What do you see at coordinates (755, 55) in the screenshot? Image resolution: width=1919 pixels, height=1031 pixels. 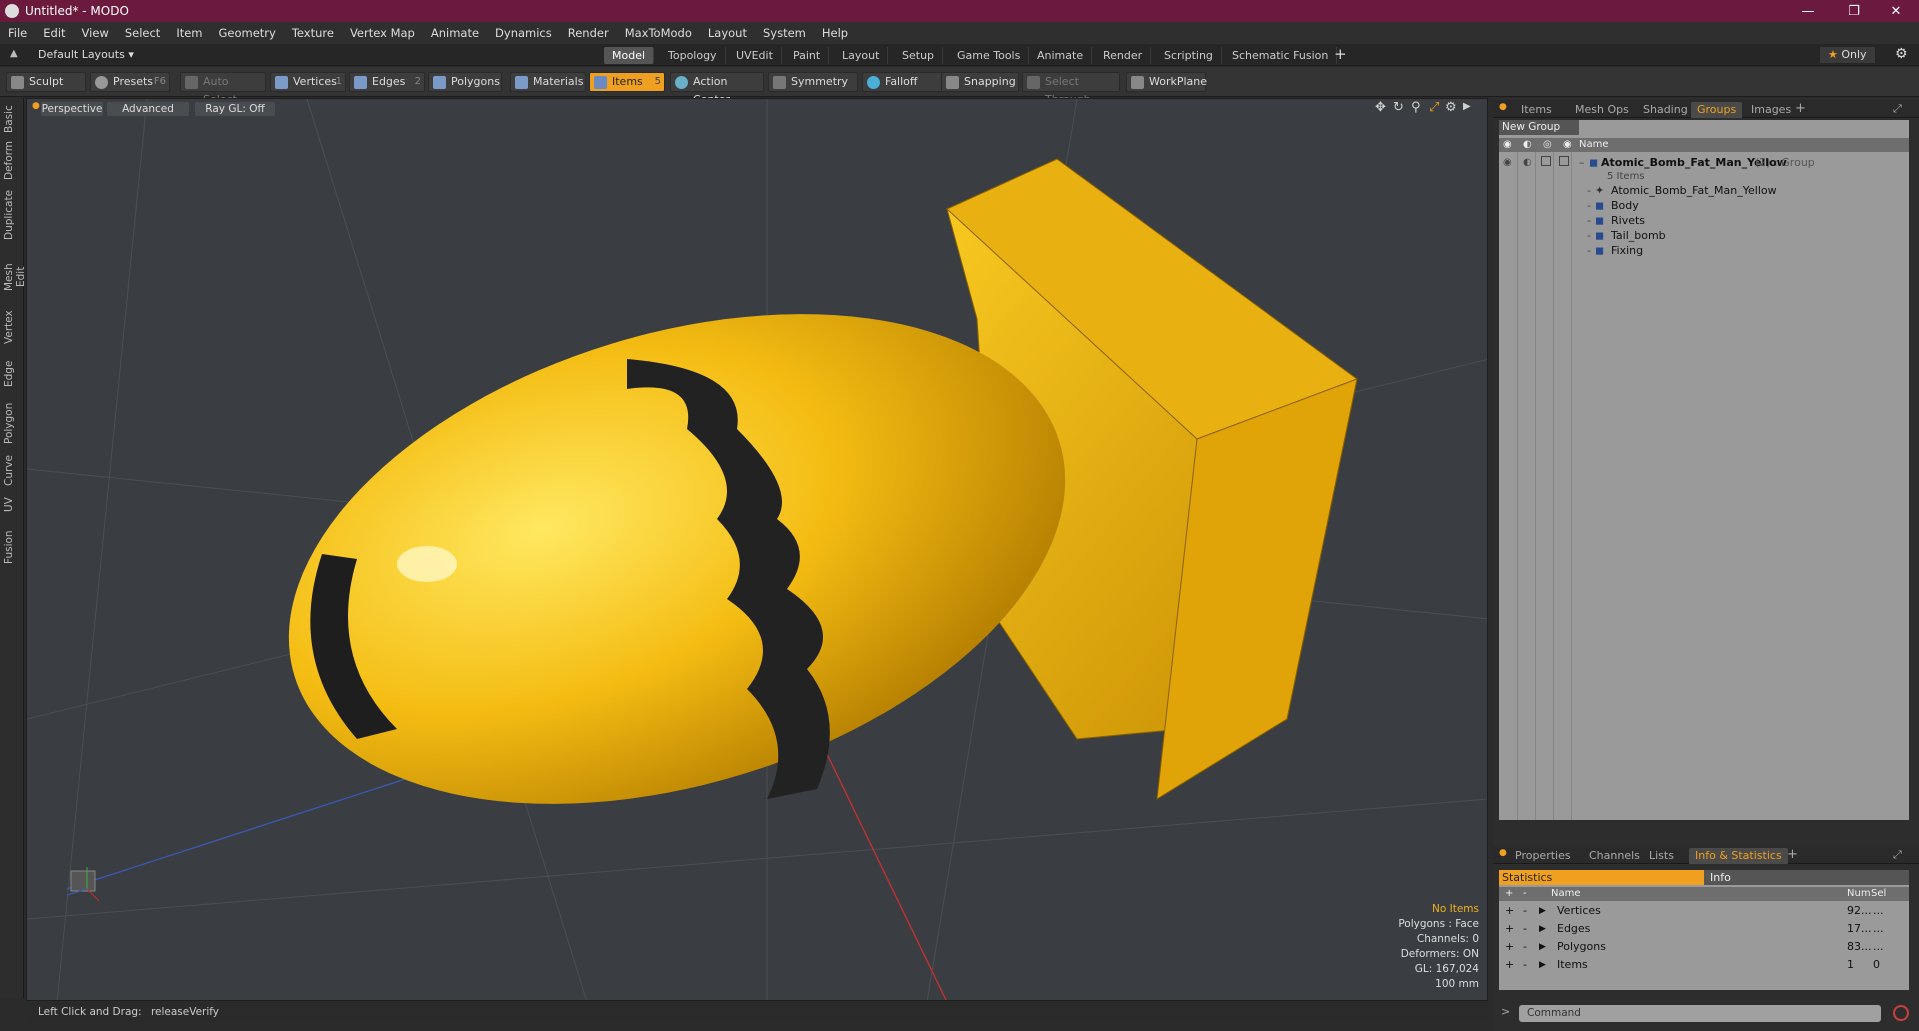 I see `tab-uvedit: UVEdit` at bounding box center [755, 55].